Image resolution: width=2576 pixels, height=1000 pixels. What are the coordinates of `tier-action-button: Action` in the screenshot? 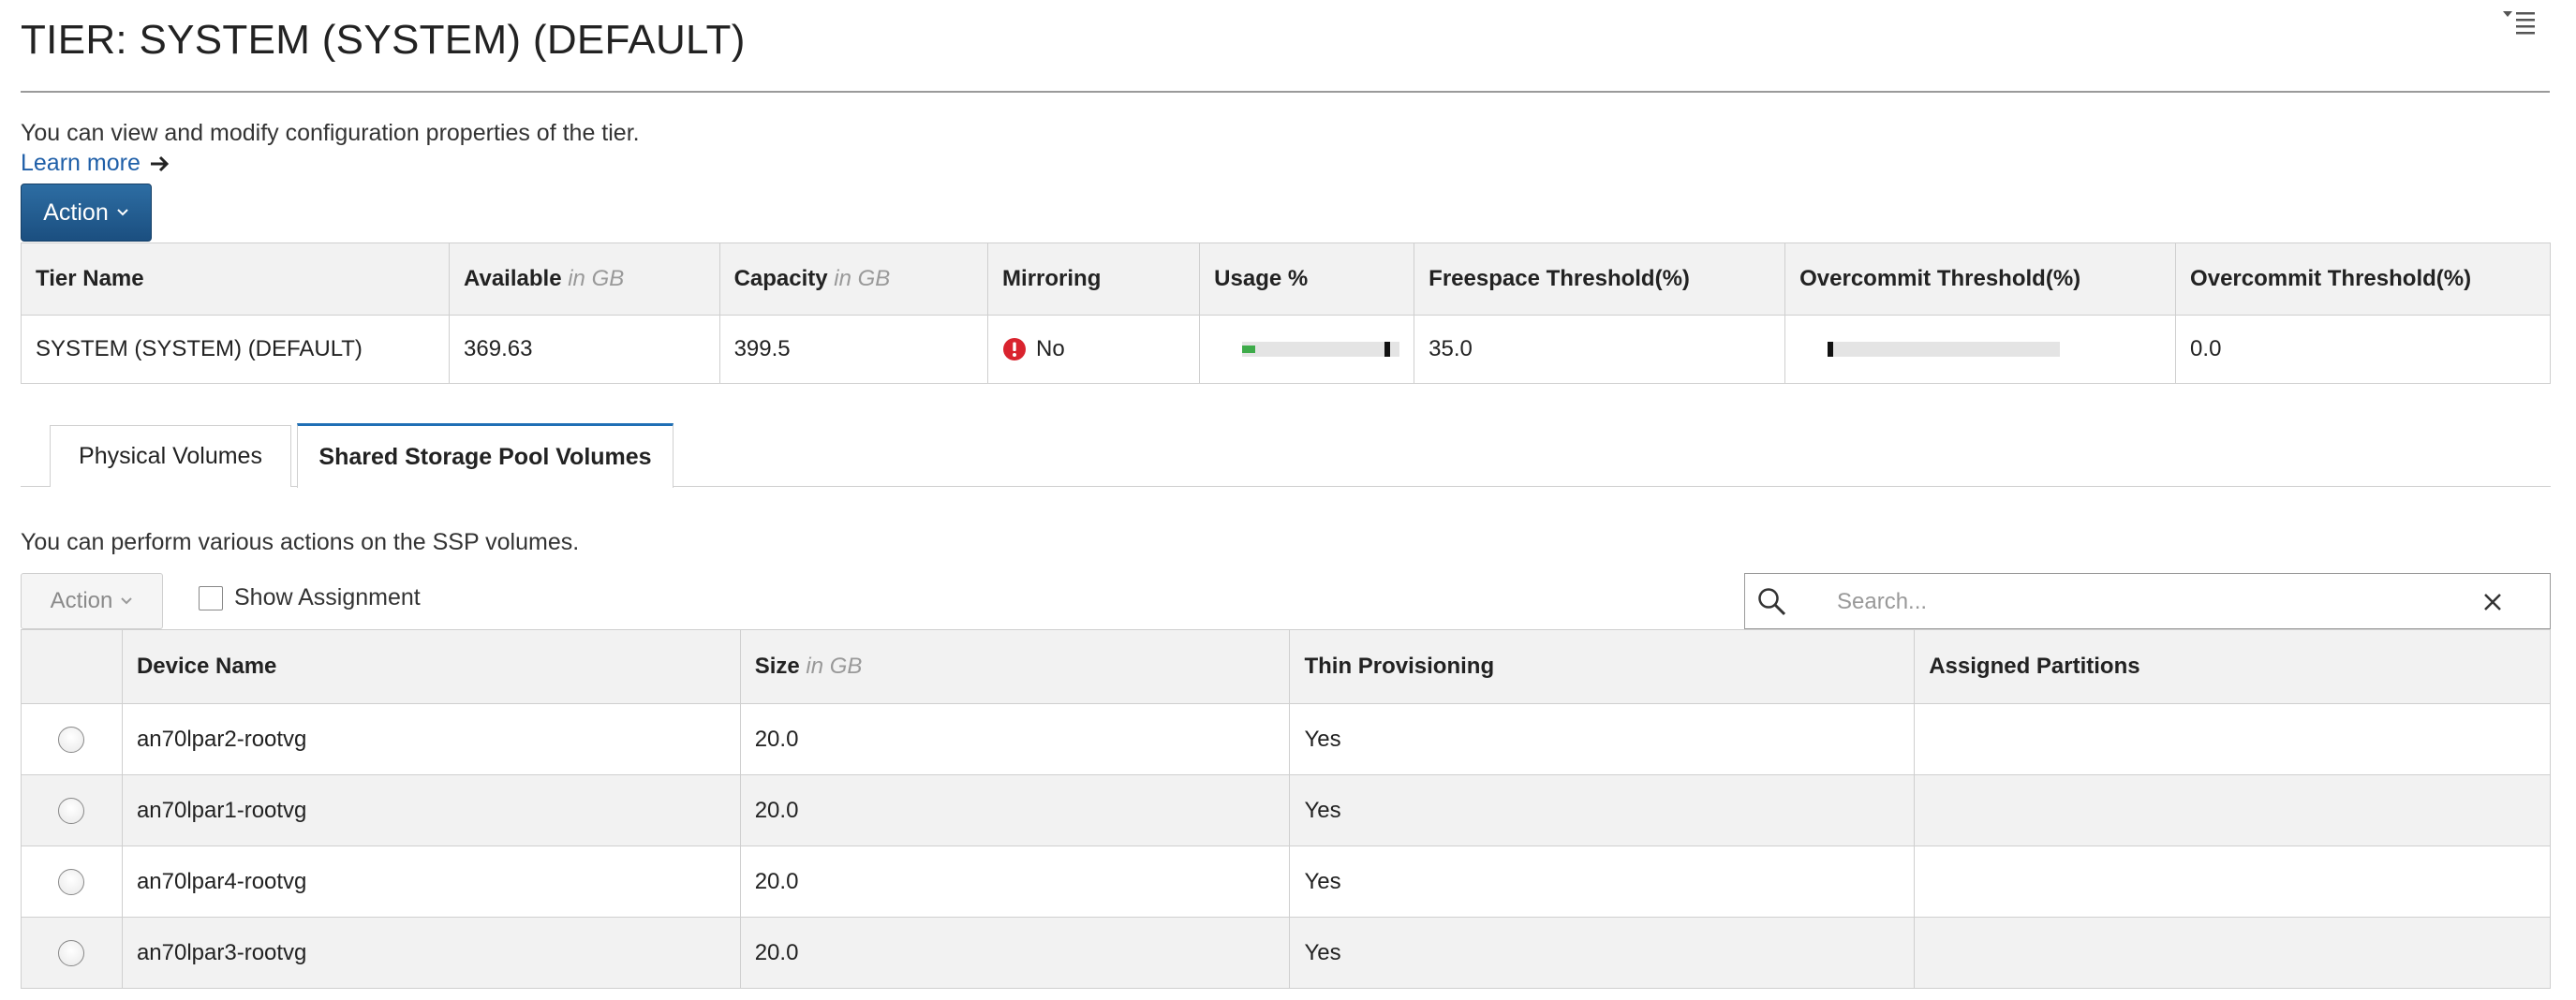 It's located at (86, 213).